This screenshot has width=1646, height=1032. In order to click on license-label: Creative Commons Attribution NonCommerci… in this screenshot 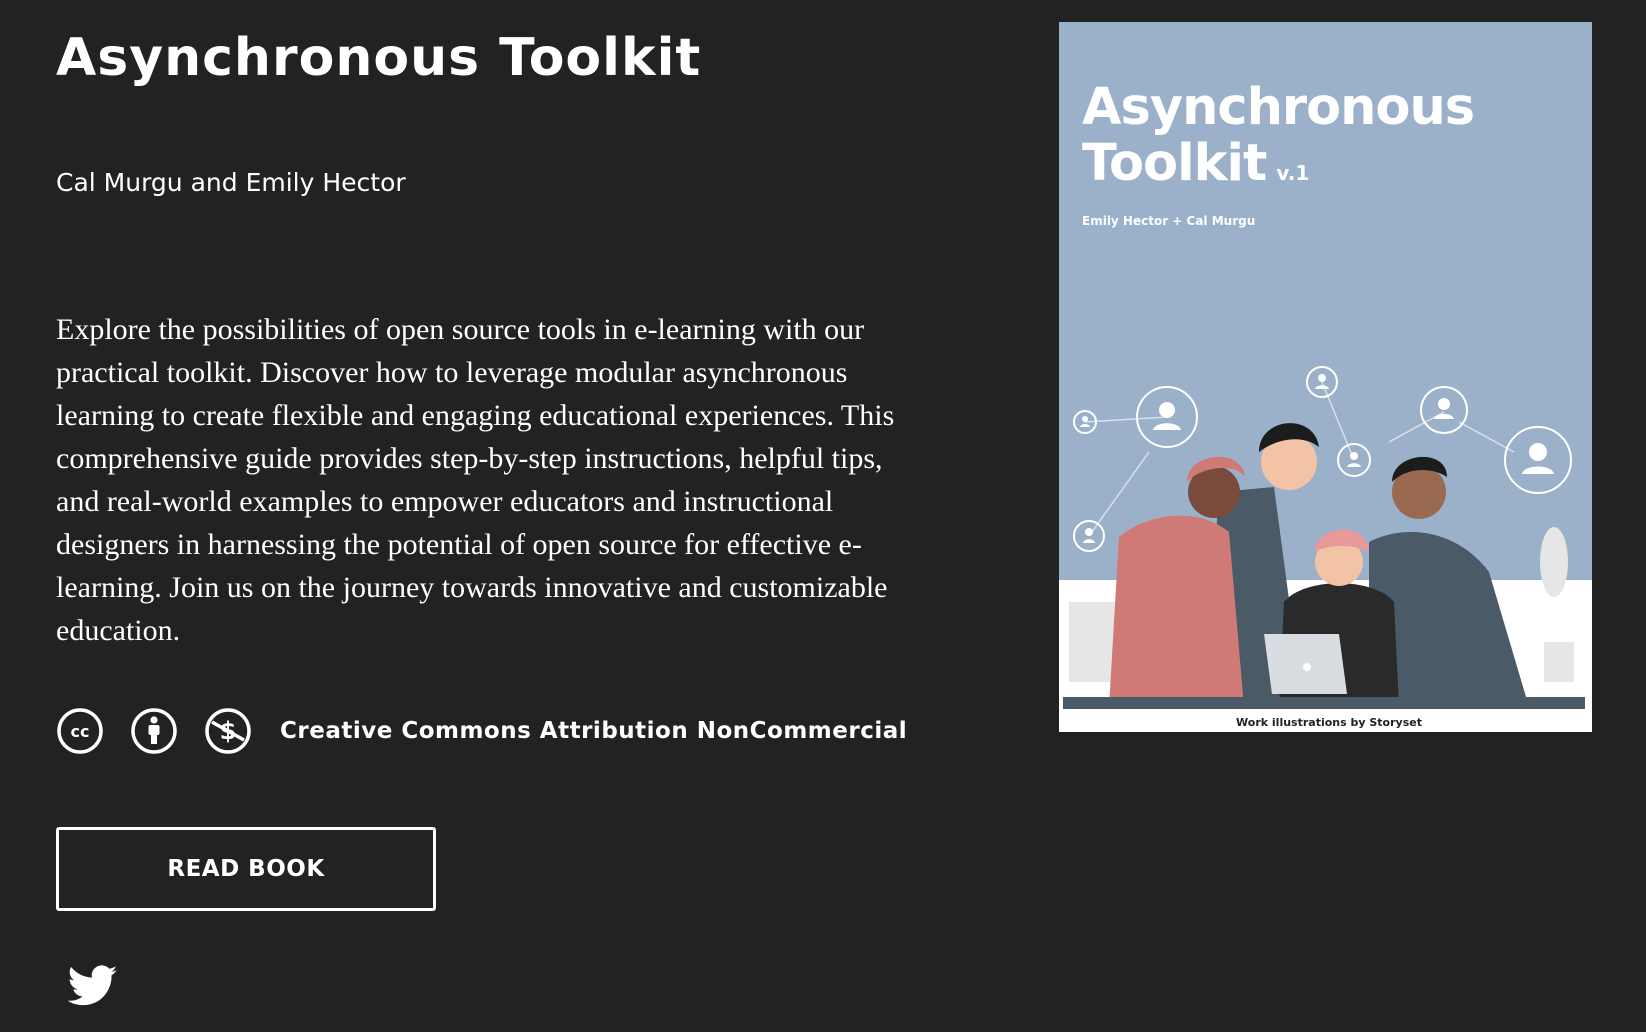, I will do `click(593, 731)`.